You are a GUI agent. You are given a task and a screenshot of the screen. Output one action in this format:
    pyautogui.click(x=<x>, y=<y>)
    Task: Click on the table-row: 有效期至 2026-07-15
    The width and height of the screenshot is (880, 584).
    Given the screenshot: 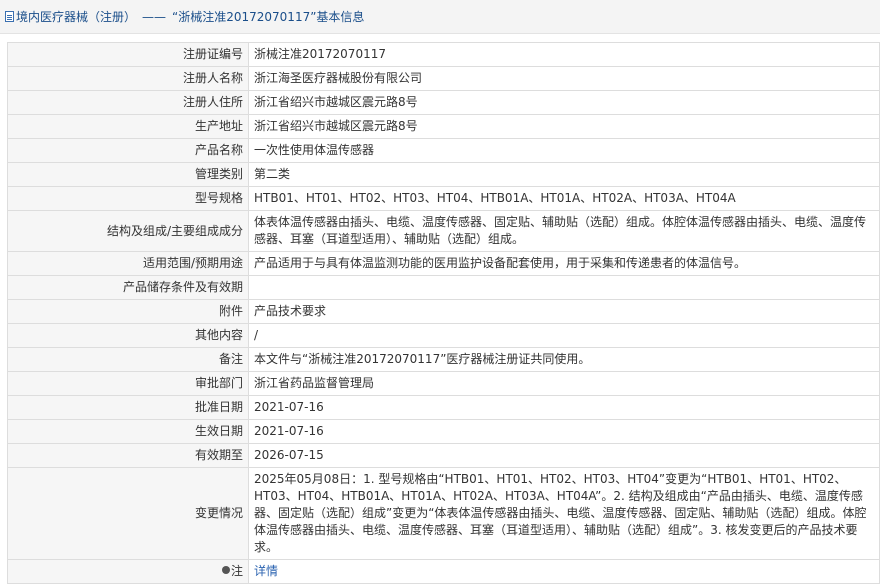 What is the action you would take?
    pyautogui.click(x=443, y=455)
    